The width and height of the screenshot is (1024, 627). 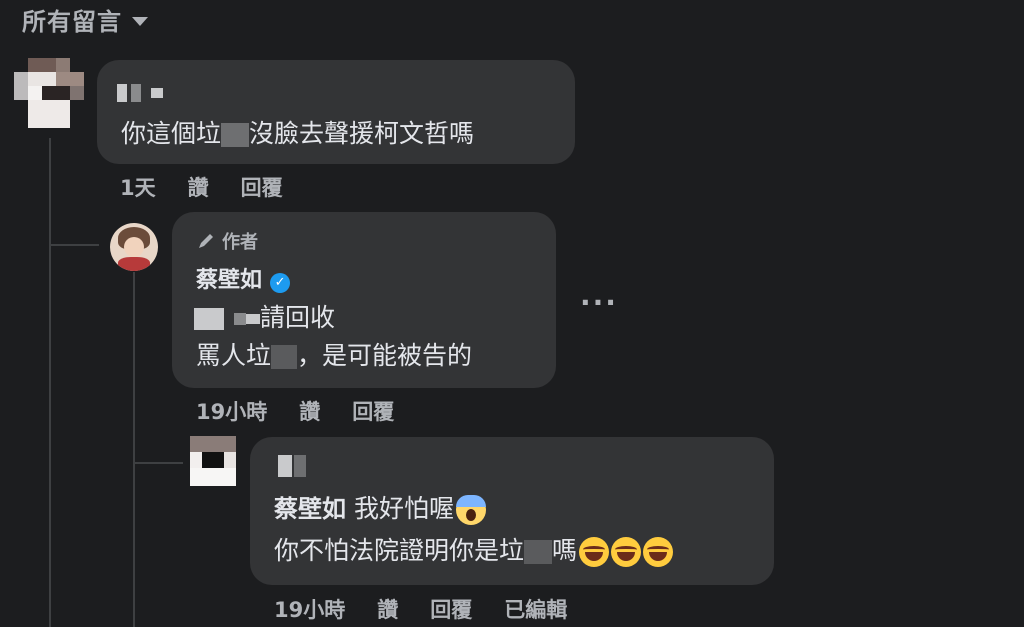 I want to click on comment-bubble-author: 作者 蔡壁如 ✓ 請回收 罵人垃 ，是可能被告的, so click(x=364, y=300).